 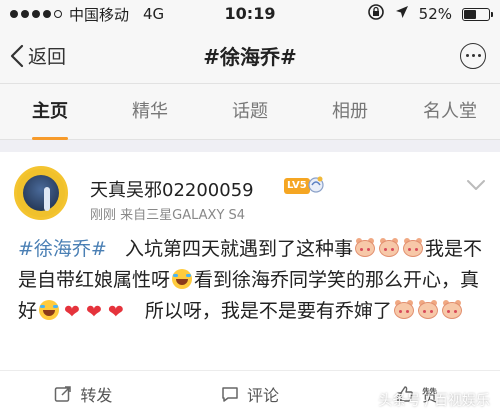 I want to click on hashtag-link: #徐海乔#, so click(x=62, y=249).